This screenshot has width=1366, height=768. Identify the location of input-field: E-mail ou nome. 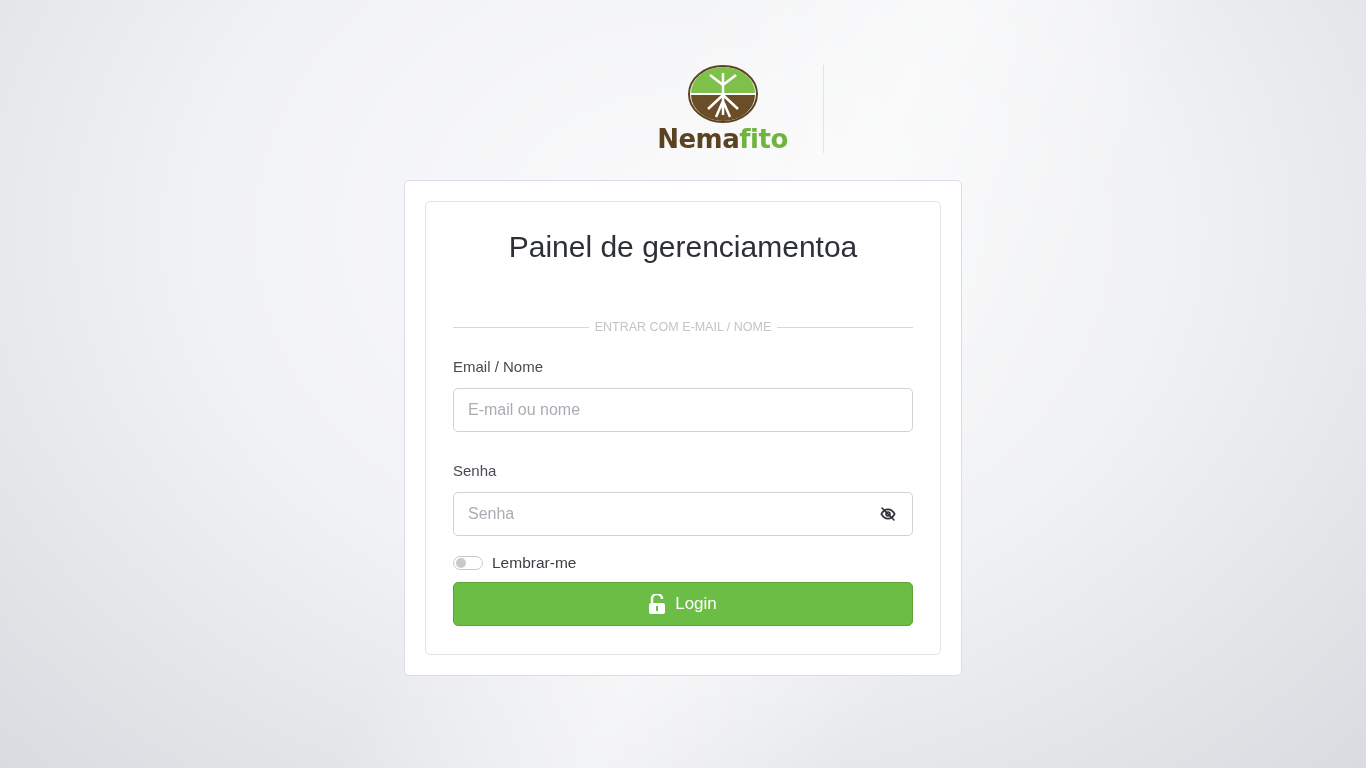
(683, 410).